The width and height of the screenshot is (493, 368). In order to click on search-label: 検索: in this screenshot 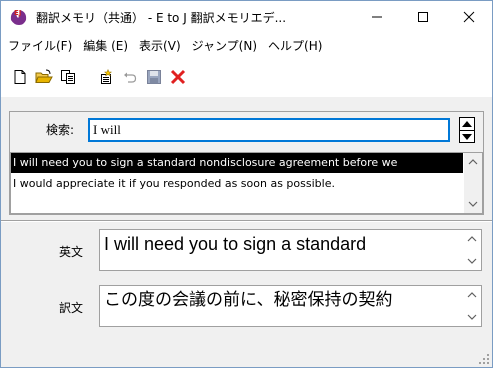, I will do `click(60, 130)`.